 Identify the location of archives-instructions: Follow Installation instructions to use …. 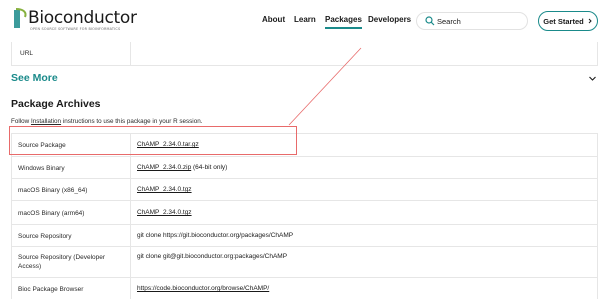
(106, 121).